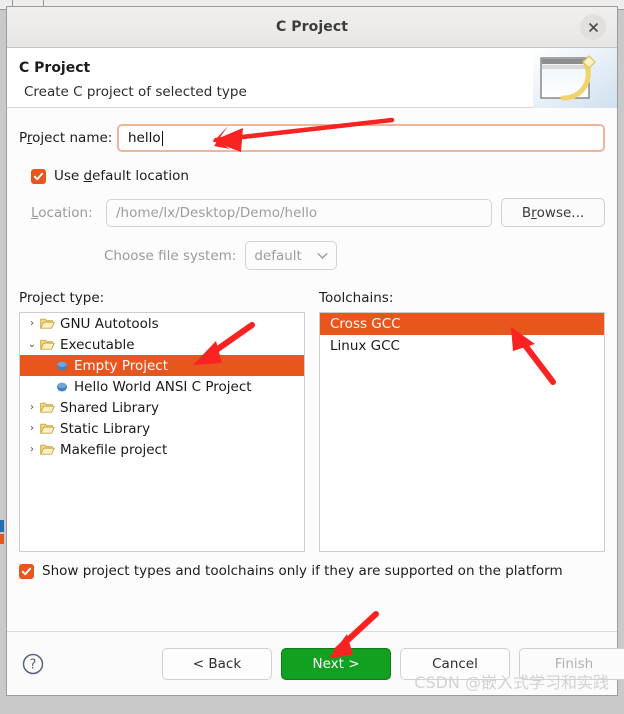  Describe the element at coordinates (105, 428) in the screenshot. I see `project-type-item-label: Static Library` at that location.